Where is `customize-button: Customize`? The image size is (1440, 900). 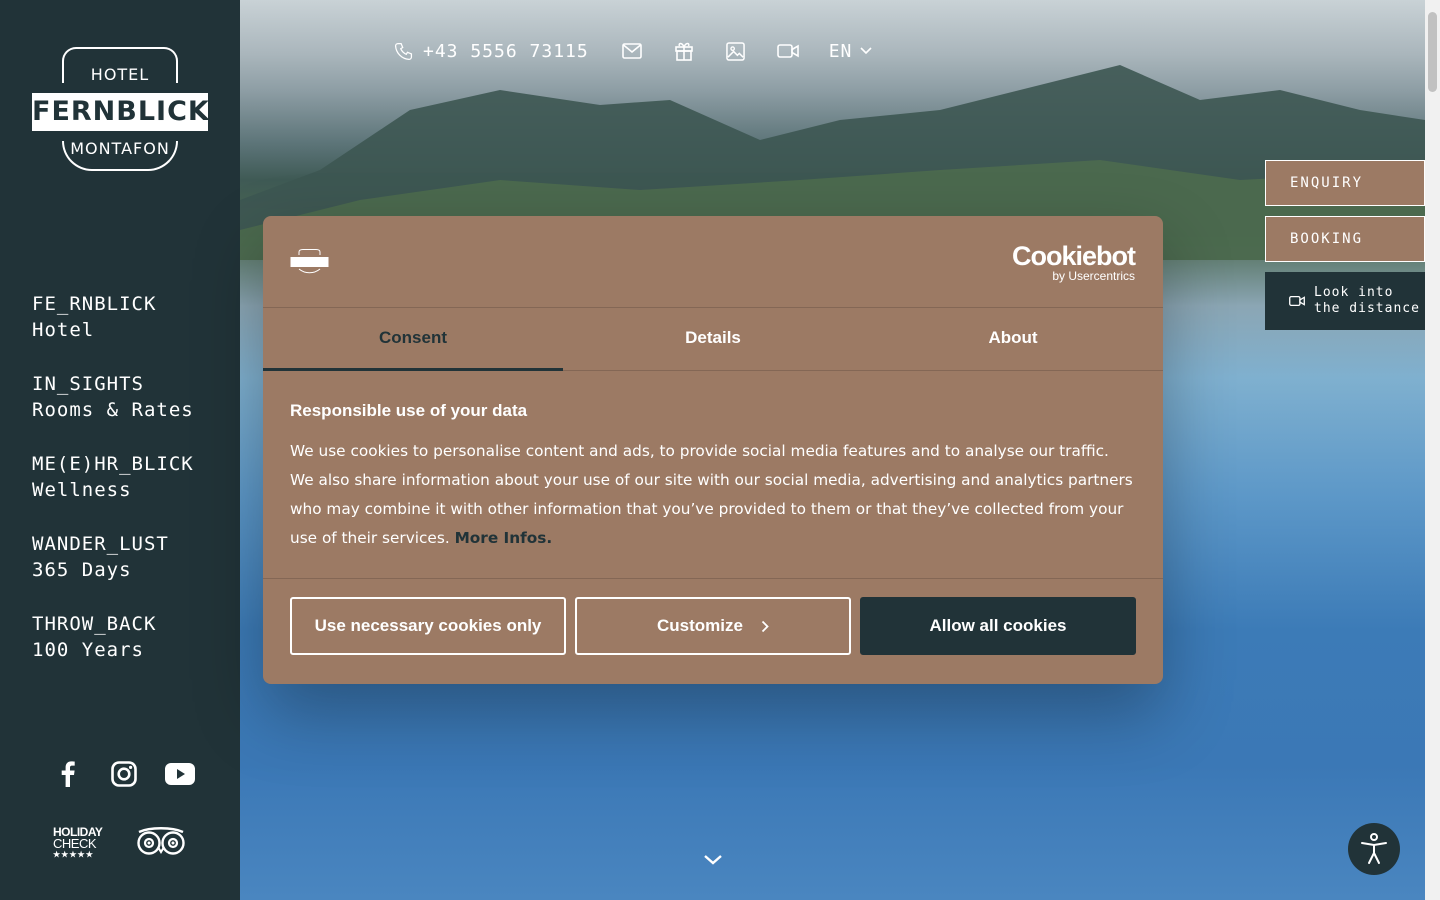 customize-button: Customize is located at coordinates (713, 626).